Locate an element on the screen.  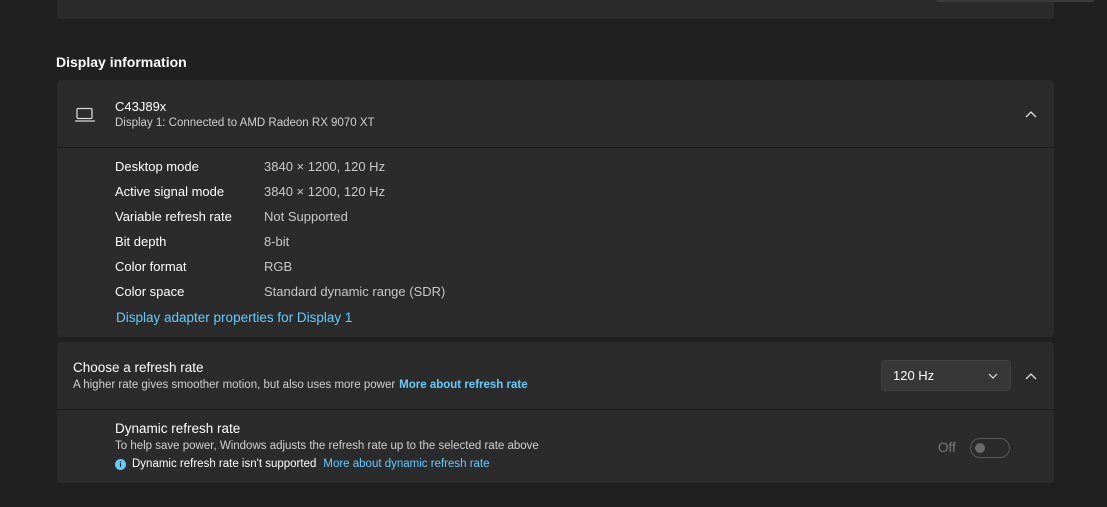
refresh-rate-title: Choose a refresh rate is located at coordinates (138, 367).